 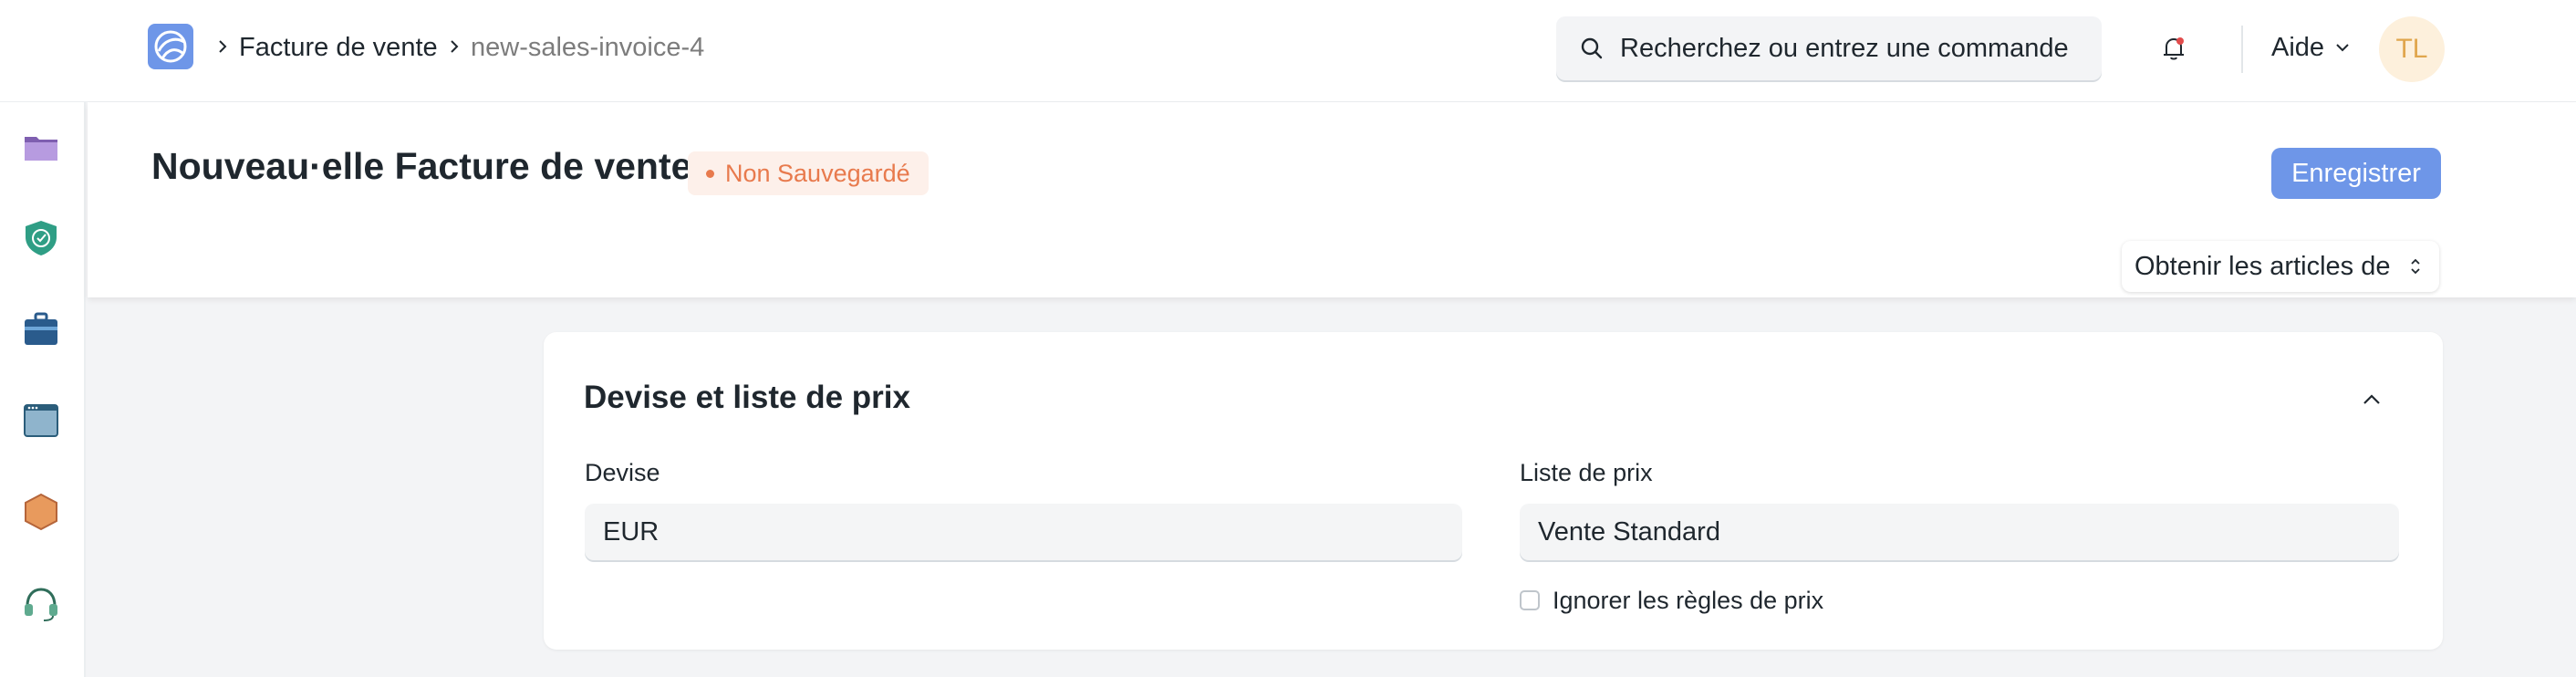 What do you see at coordinates (2342, 48) in the screenshot?
I see `chevron-down-icon` at bounding box center [2342, 48].